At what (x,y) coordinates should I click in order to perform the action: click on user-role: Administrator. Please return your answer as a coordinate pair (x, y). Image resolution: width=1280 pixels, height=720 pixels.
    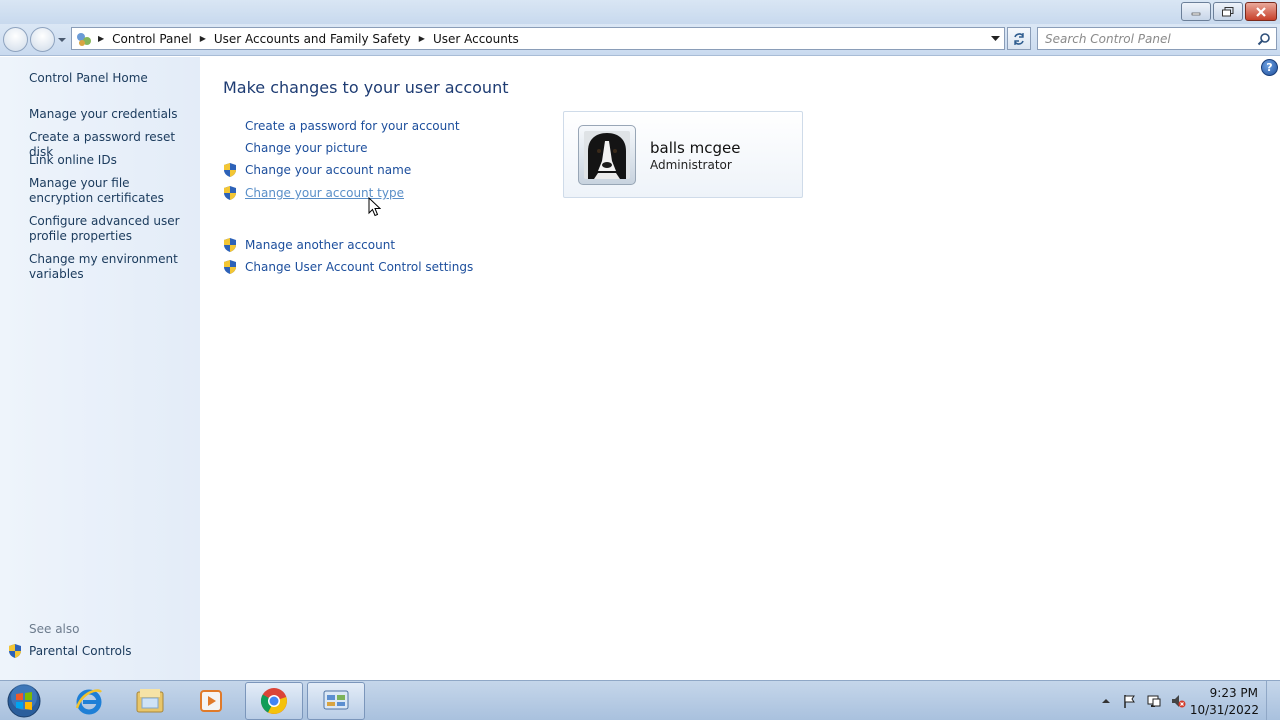
    Looking at the image, I should click on (691, 165).